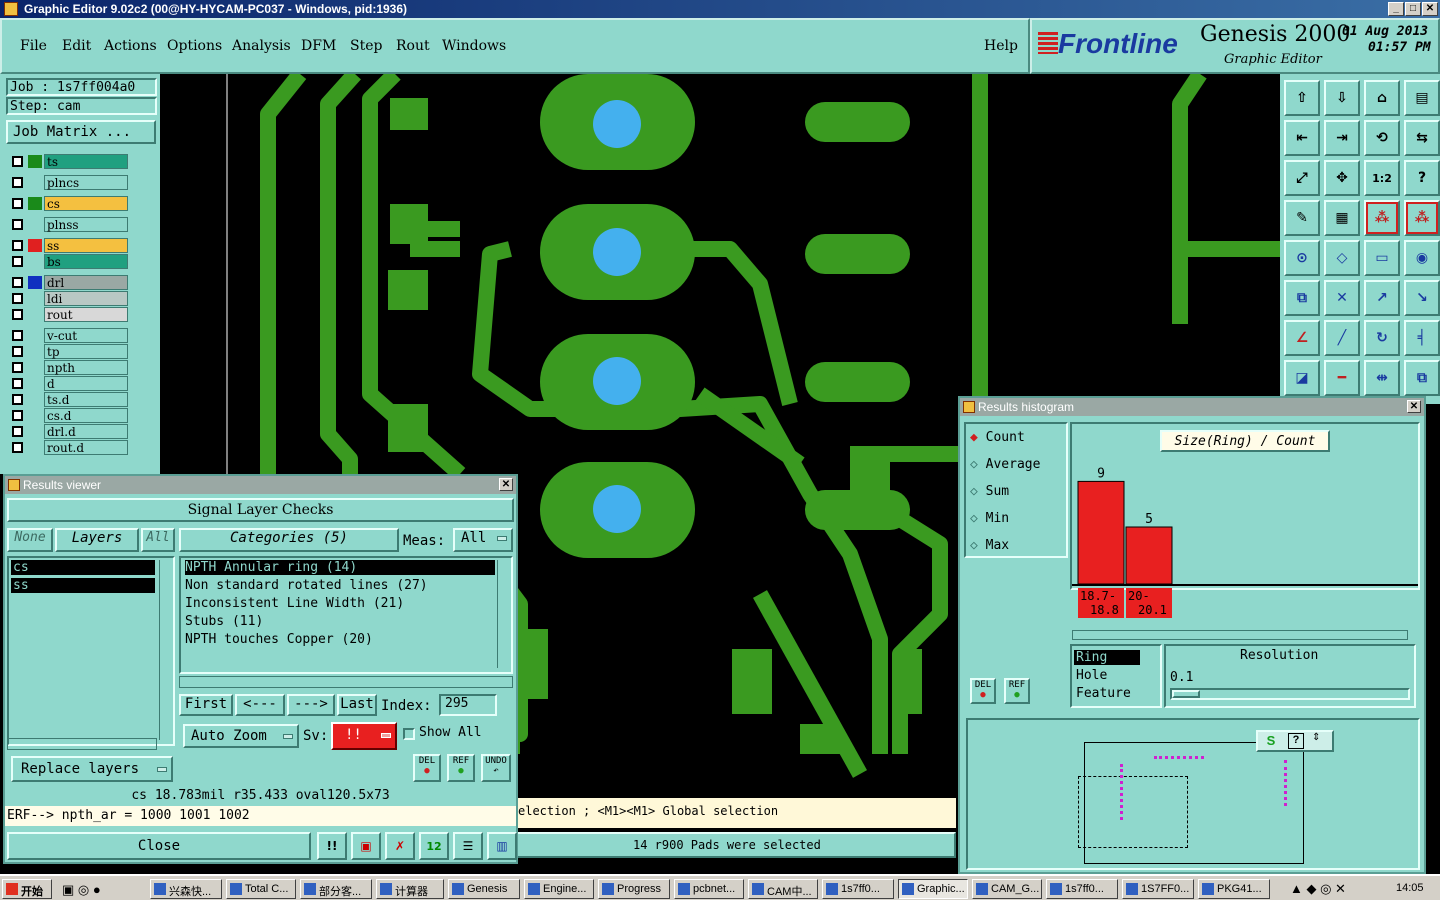  What do you see at coordinates (1318, 889) in the screenshot?
I see `tray-icons: ▲ ◆ ◎ ✕` at bounding box center [1318, 889].